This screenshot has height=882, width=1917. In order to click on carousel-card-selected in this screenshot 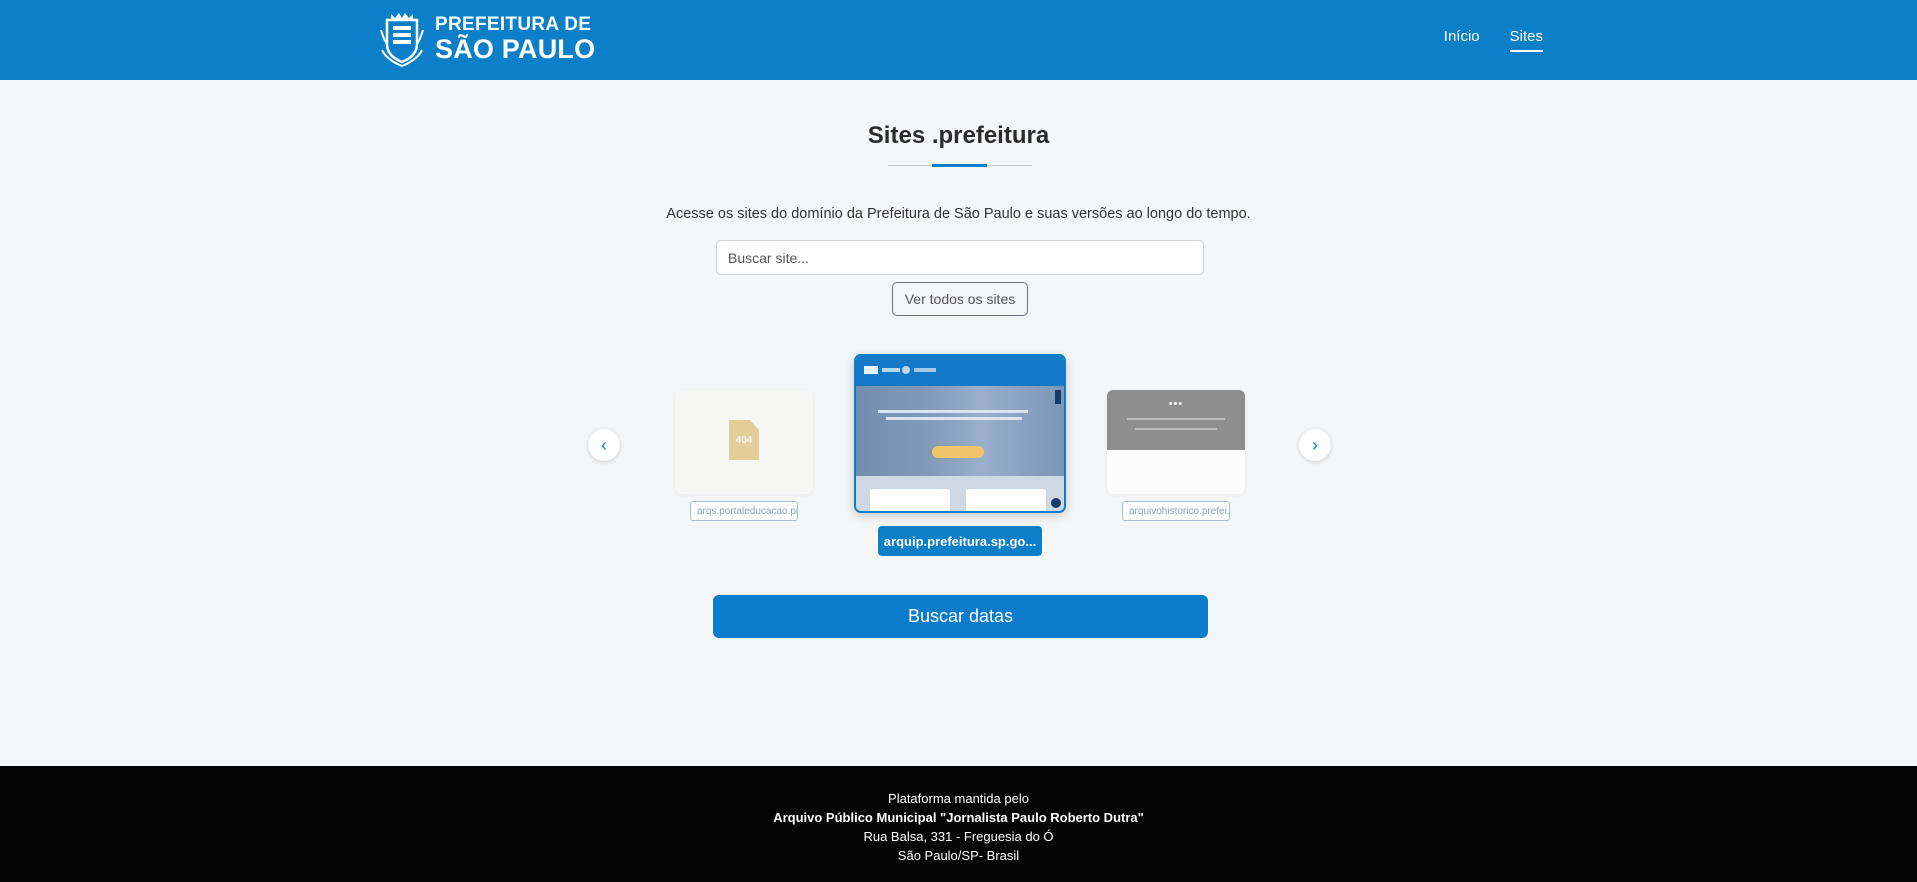, I will do `click(960, 433)`.